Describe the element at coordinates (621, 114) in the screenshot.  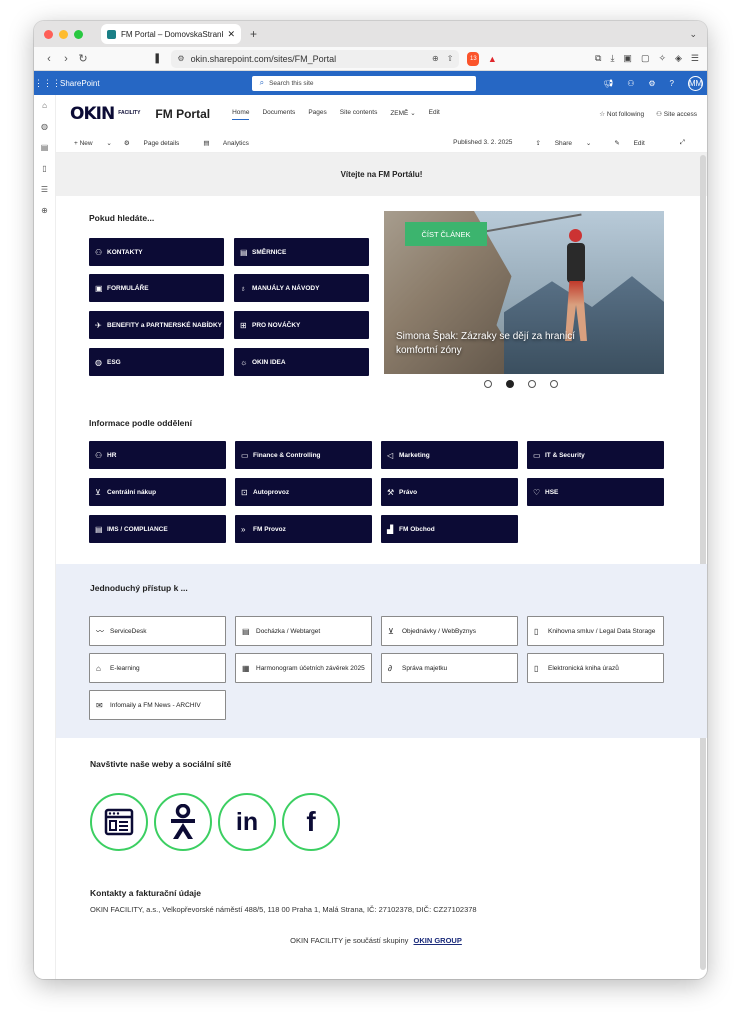
I see `follow-button: ☆ Not following` at that location.